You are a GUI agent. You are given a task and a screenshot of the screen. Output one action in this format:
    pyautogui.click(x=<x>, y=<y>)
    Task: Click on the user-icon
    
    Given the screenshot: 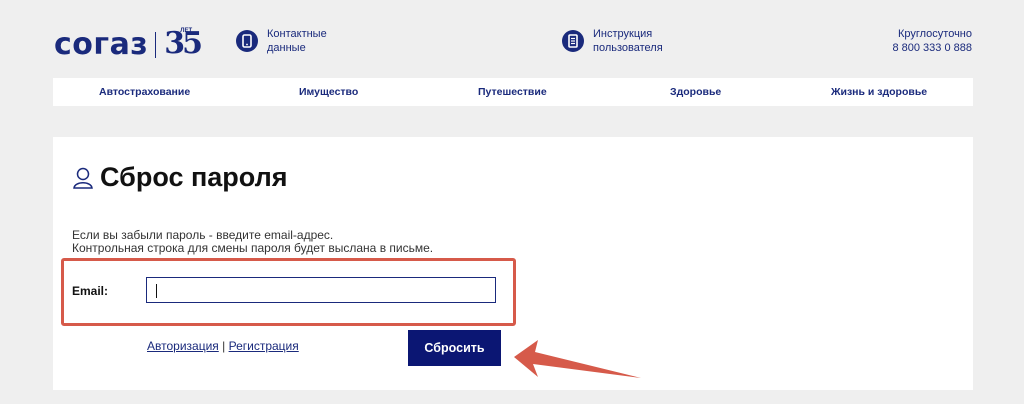 What is the action you would take?
    pyautogui.click(x=83, y=178)
    